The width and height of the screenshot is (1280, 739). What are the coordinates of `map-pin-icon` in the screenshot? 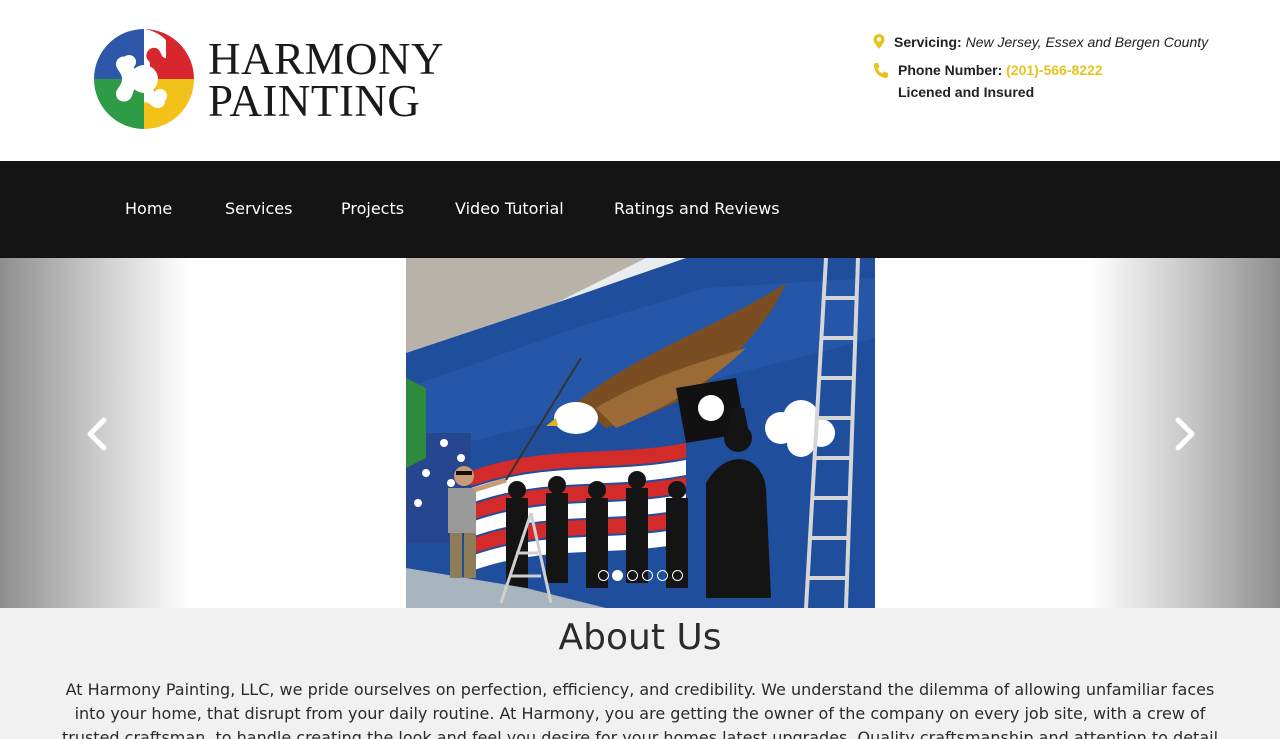 It's located at (879, 41).